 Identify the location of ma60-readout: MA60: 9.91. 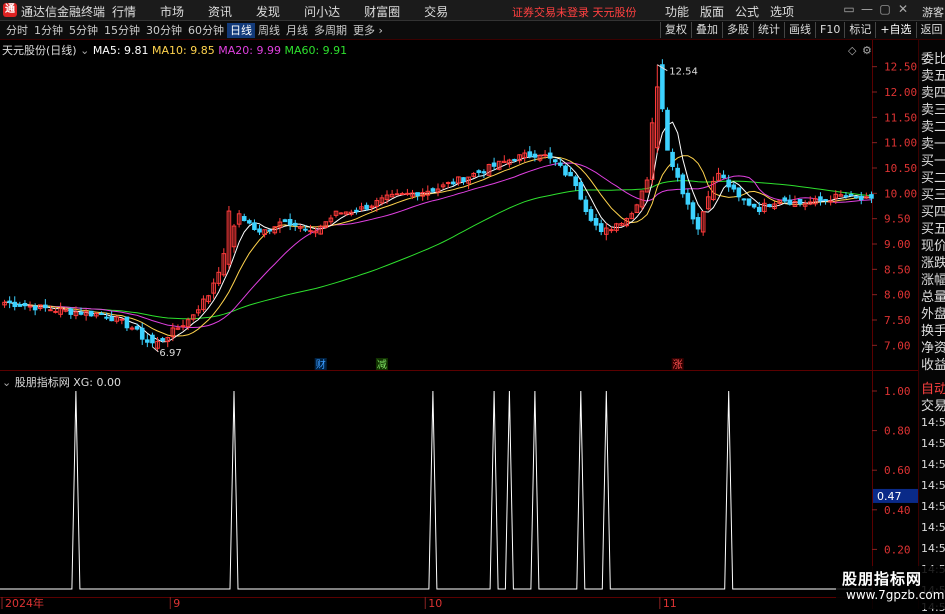
(316, 50).